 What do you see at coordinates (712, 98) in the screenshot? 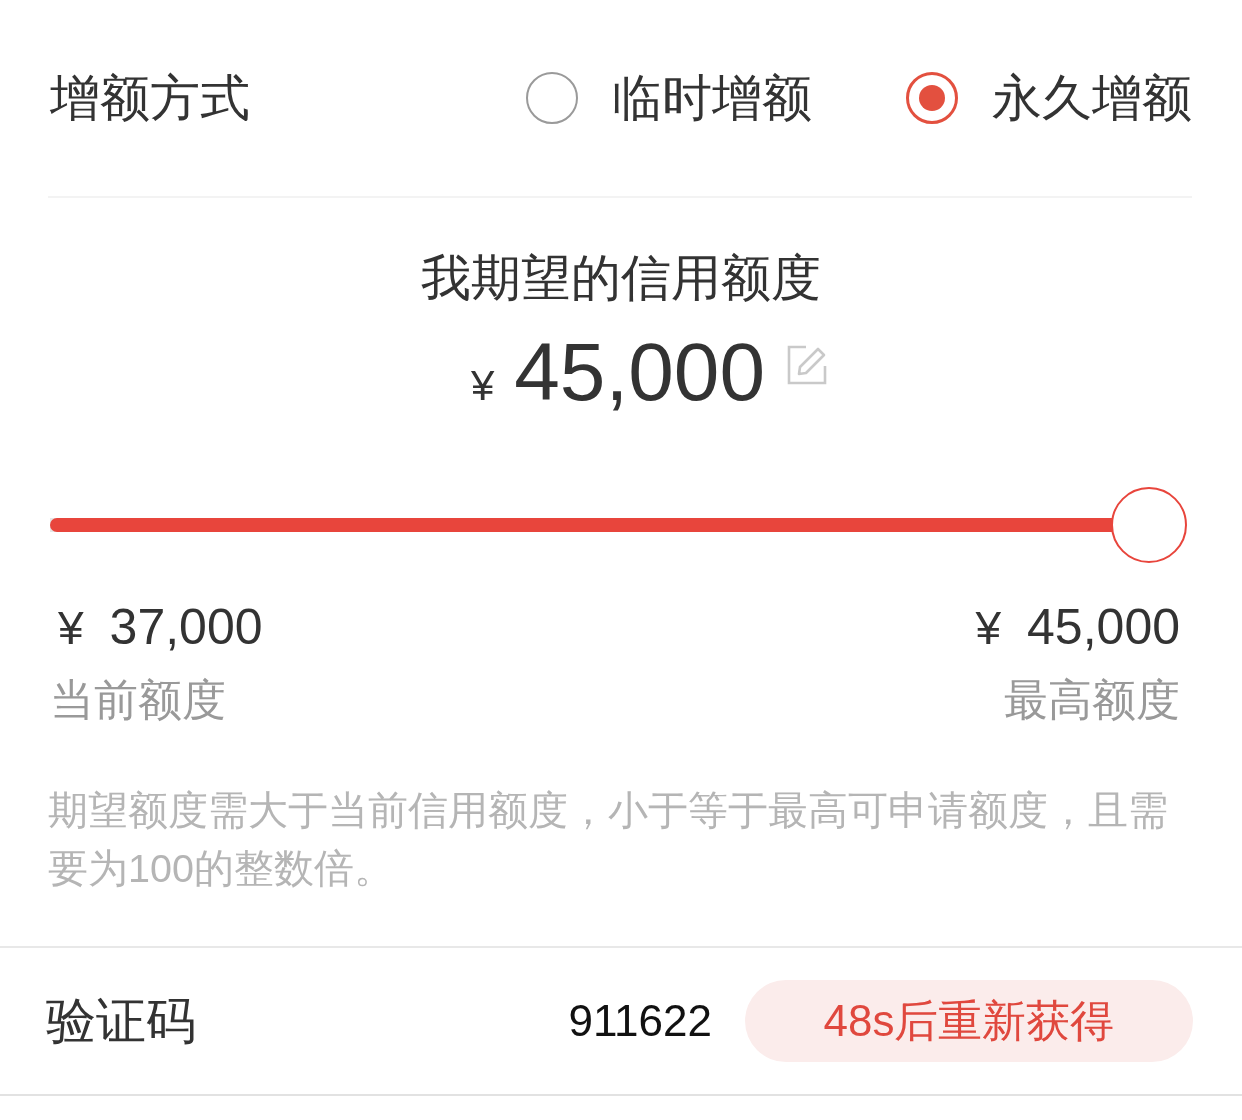
I see `option-label: 临时增额` at bounding box center [712, 98].